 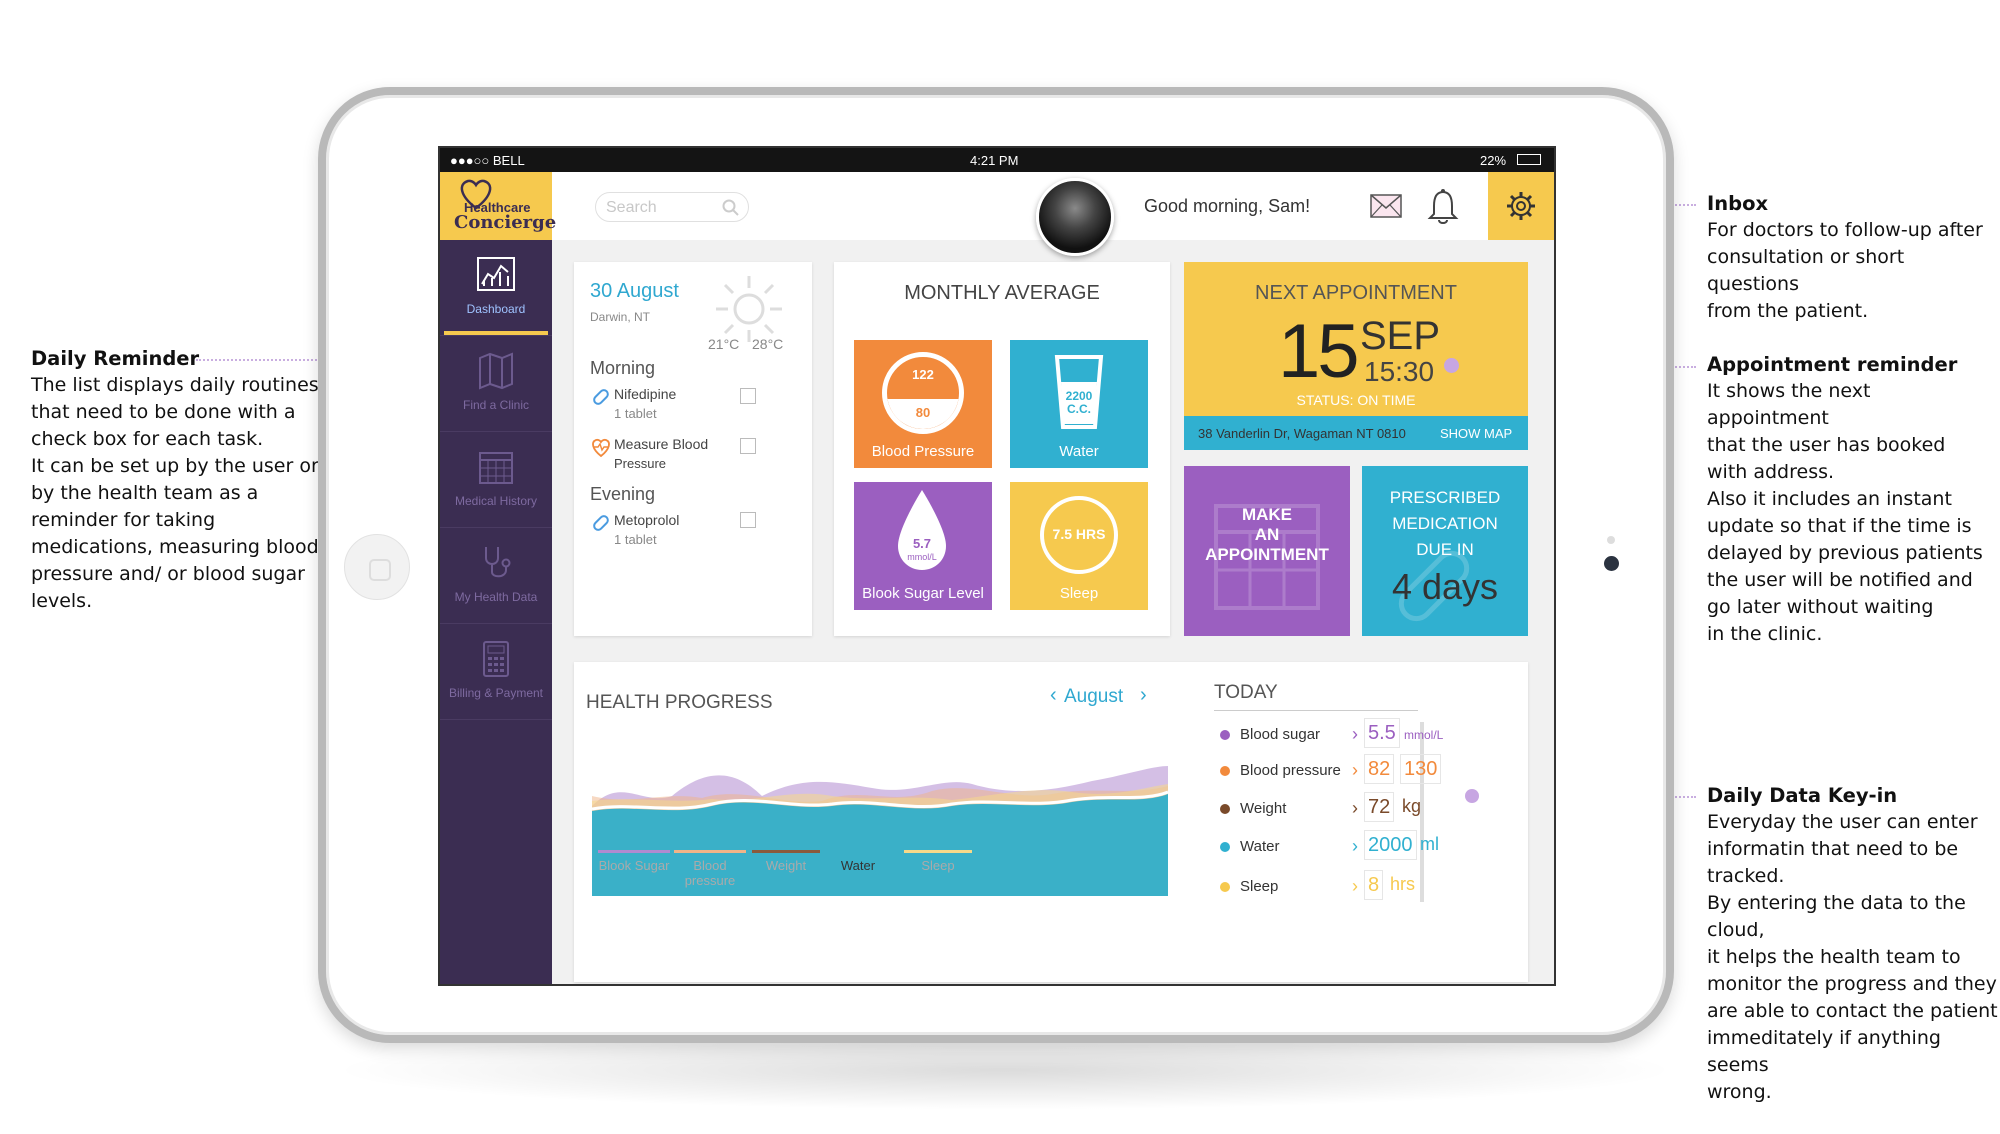 What do you see at coordinates (1143, 695) in the screenshot?
I see `month-next-icon: ›` at bounding box center [1143, 695].